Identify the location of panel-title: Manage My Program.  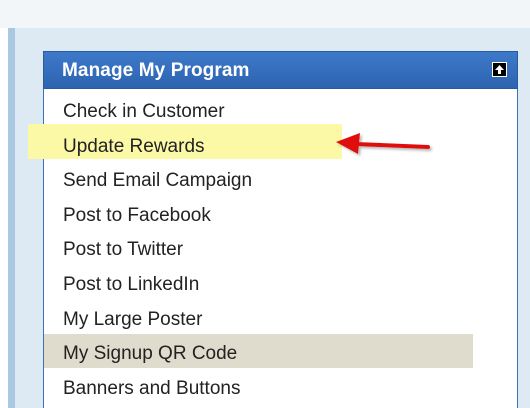
(156, 70).